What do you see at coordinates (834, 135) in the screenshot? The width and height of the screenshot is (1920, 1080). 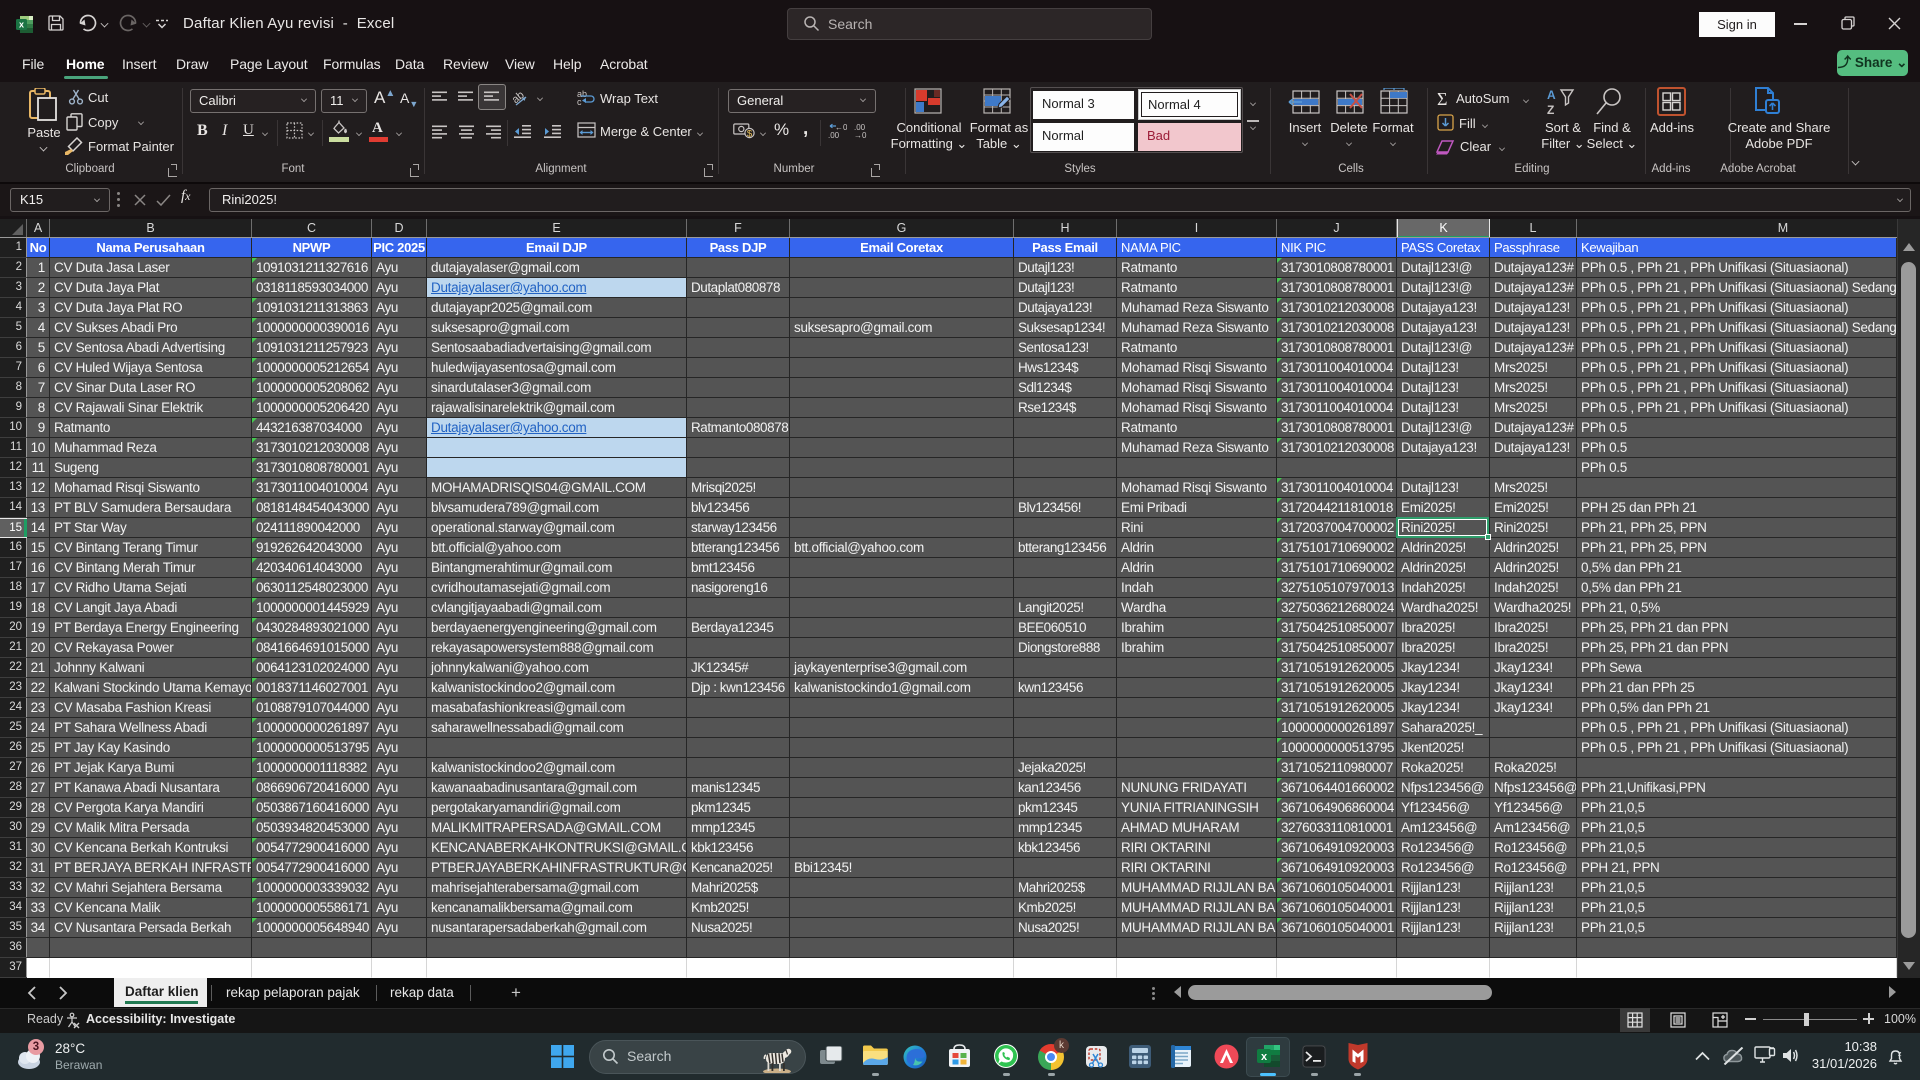 I see `svg-text: .00` at bounding box center [834, 135].